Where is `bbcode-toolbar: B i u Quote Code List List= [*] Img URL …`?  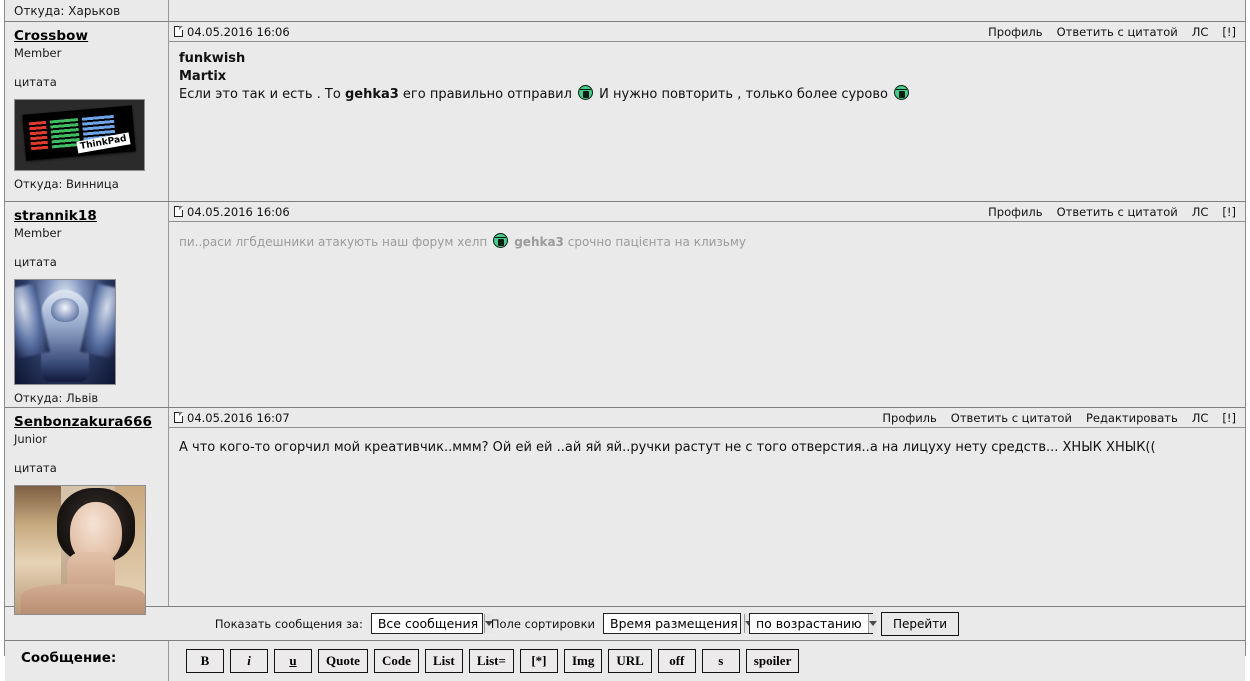 bbcode-toolbar: B i u Quote Code List List= [*] Img URL … is located at coordinates (707, 657).